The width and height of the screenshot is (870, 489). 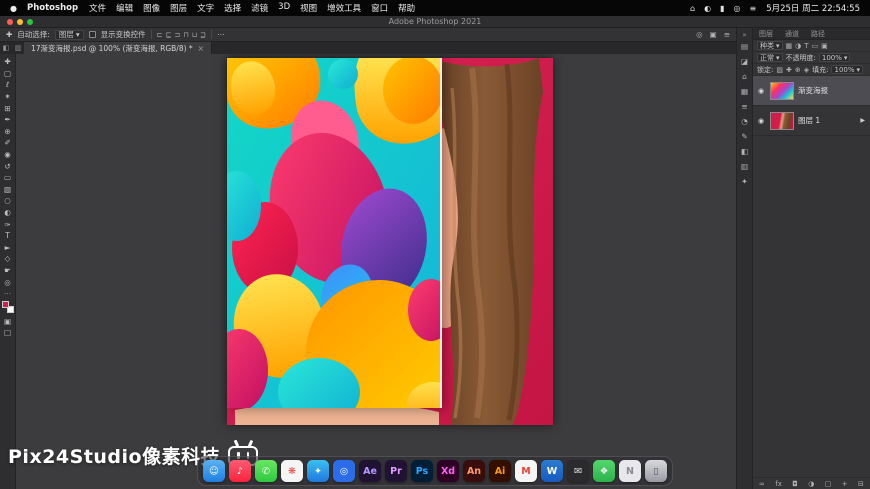 I want to click on dock-messages: ✉, so click(x=578, y=471).